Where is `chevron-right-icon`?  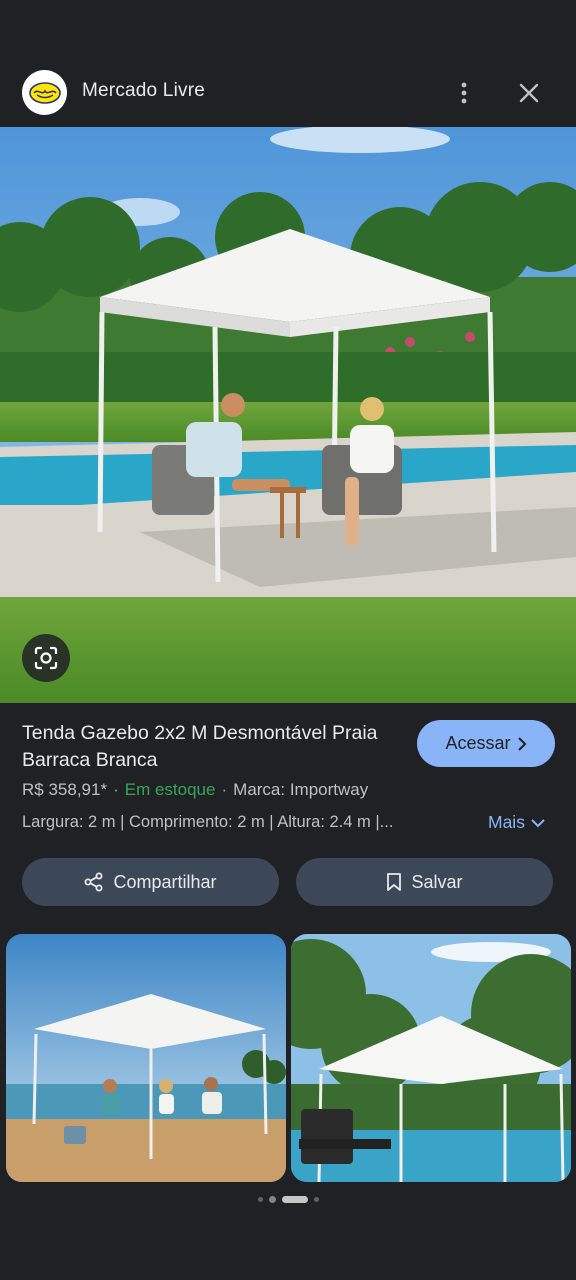
chevron-right-icon is located at coordinates (521, 743).